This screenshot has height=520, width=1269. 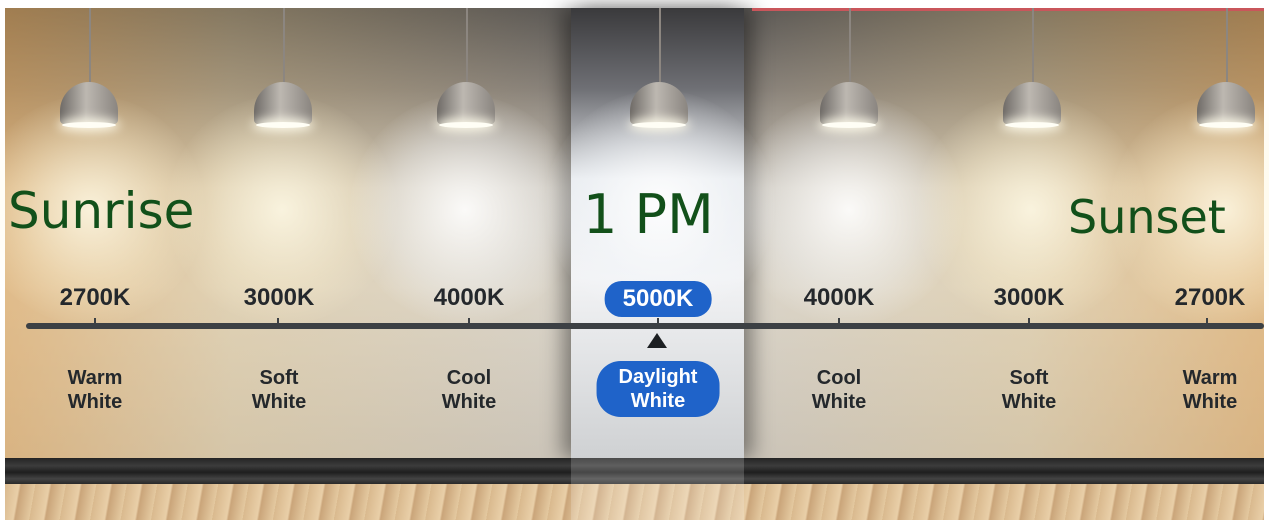 What do you see at coordinates (279, 297) in the screenshot?
I see `kelvin-label-2: 3000K` at bounding box center [279, 297].